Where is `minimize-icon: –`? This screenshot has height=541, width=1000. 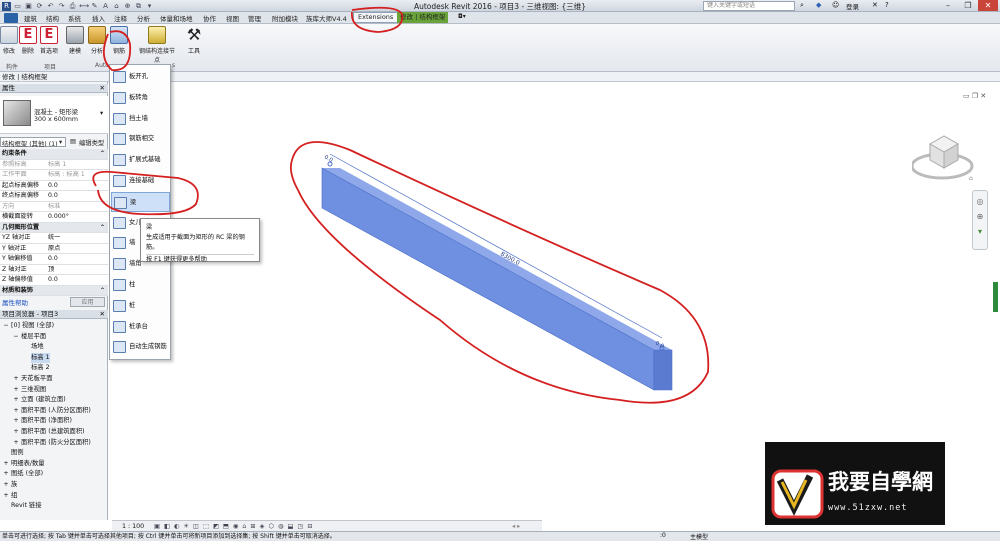 minimize-icon: – is located at coordinates (948, 5).